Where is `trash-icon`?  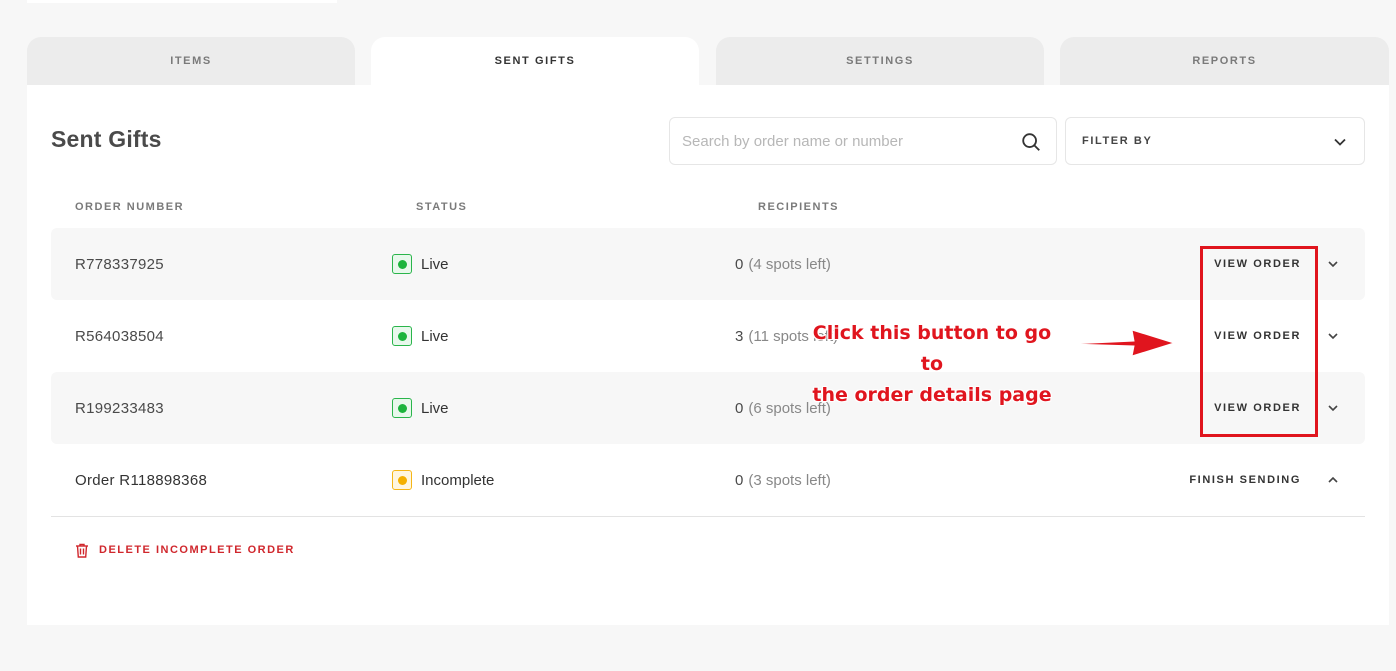
trash-icon is located at coordinates (82, 550).